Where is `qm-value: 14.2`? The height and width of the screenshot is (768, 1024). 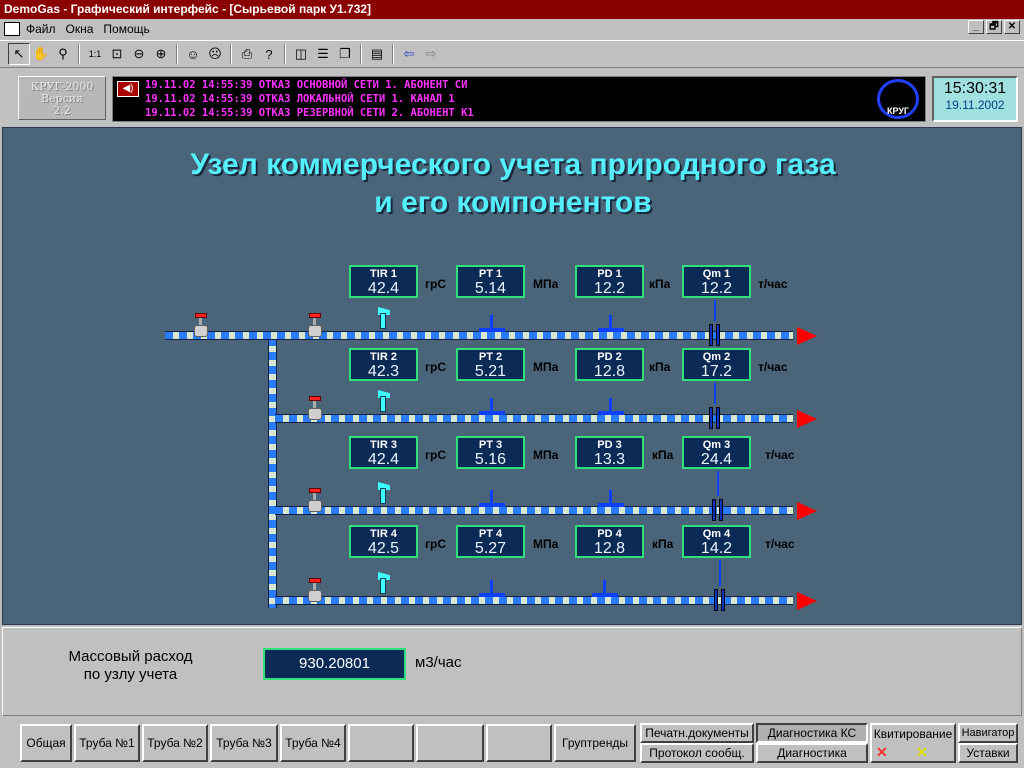
qm-value: 14.2 is located at coordinates (716, 548).